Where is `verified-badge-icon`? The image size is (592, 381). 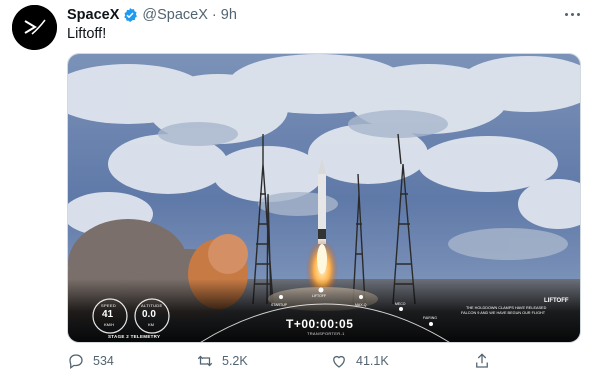
verified-badge-icon is located at coordinates (131, 15).